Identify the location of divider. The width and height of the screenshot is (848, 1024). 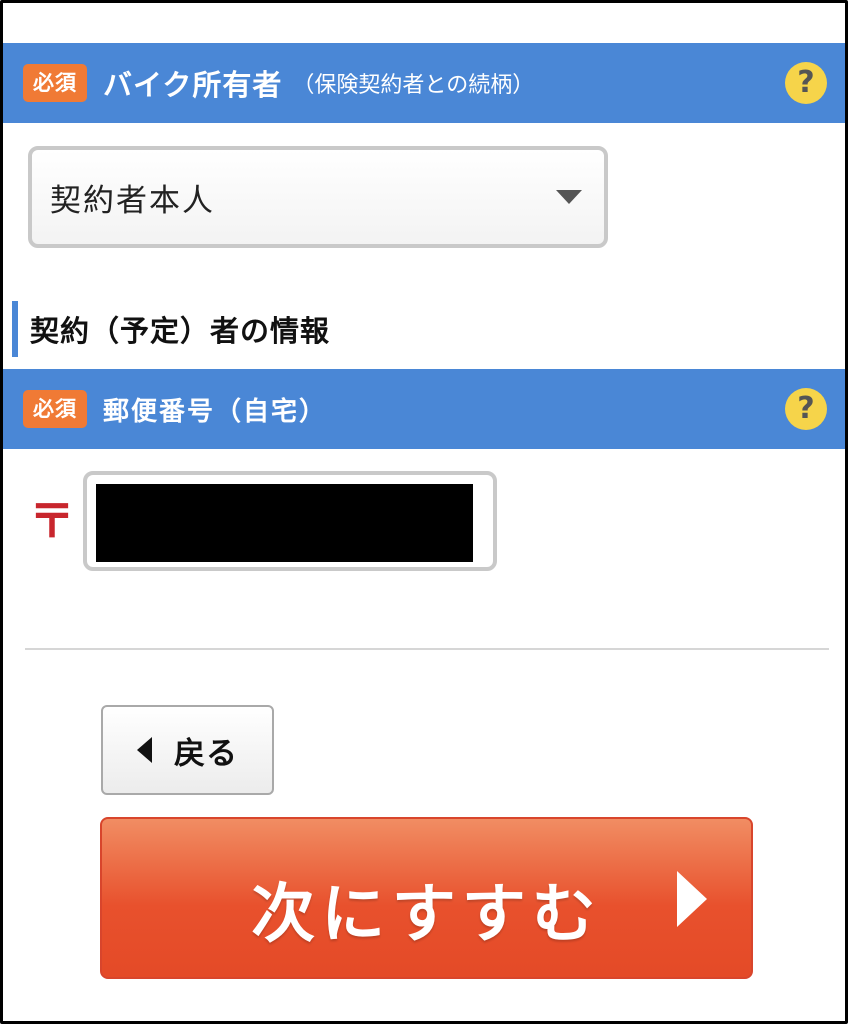
(427, 649).